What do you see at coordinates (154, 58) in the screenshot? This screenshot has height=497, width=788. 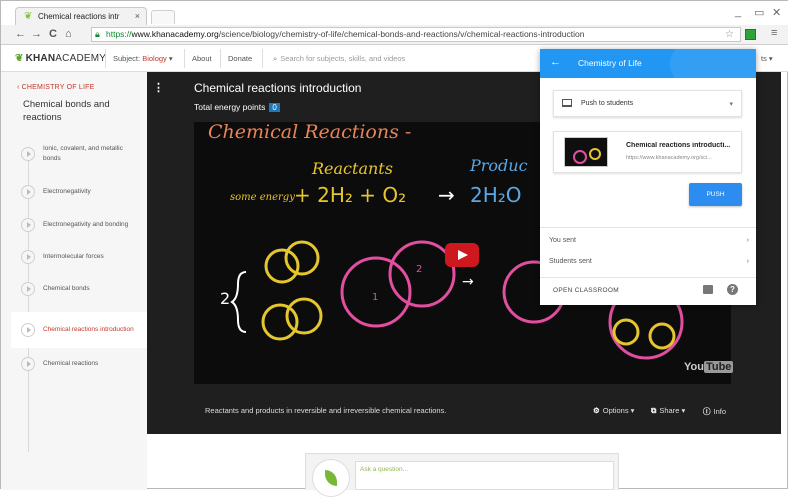 I see `subject-value: Biology` at bounding box center [154, 58].